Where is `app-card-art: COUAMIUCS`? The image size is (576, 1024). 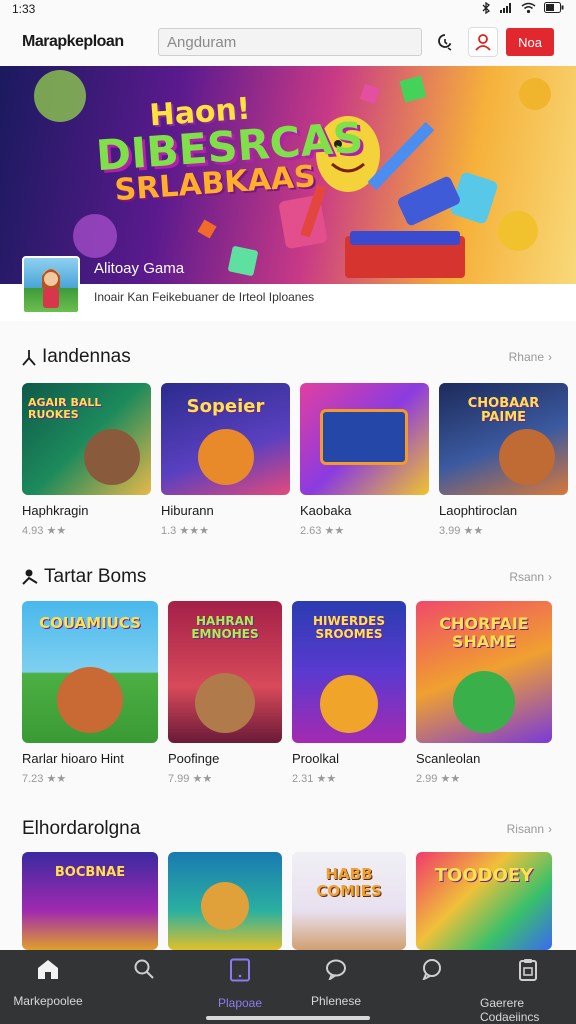
app-card-art: COUAMIUCS is located at coordinates (90, 672).